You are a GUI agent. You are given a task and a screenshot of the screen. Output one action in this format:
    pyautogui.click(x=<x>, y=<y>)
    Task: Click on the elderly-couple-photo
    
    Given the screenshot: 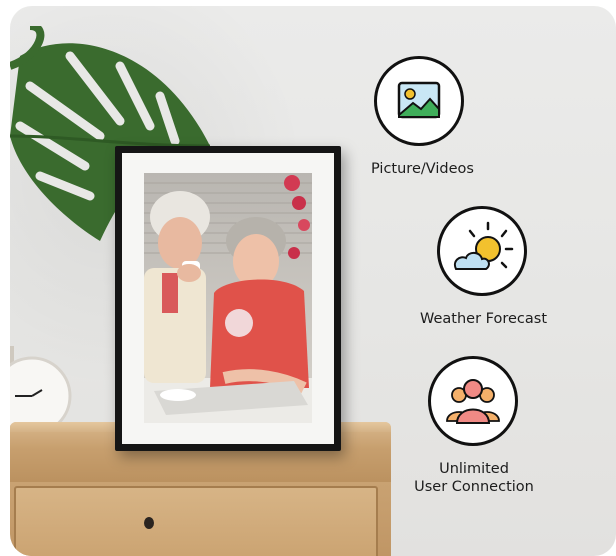 What is the action you would take?
    pyautogui.click(x=228, y=298)
    